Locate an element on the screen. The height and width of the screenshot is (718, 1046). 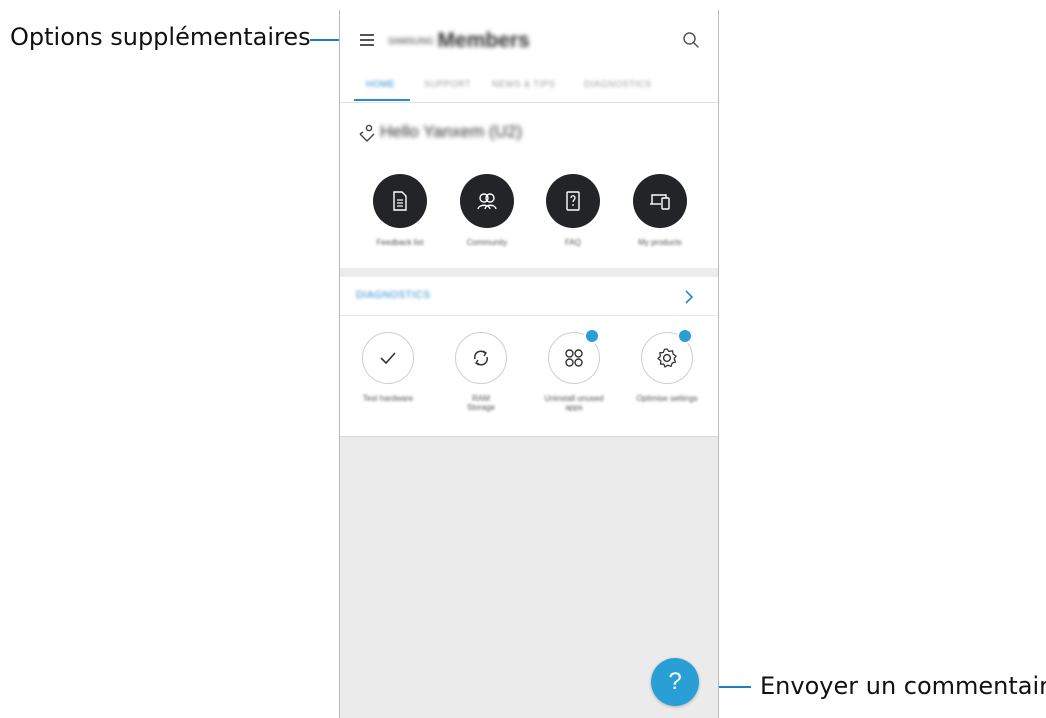
callout-options-label: Options supplémentaires is located at coordinates (160, 37).